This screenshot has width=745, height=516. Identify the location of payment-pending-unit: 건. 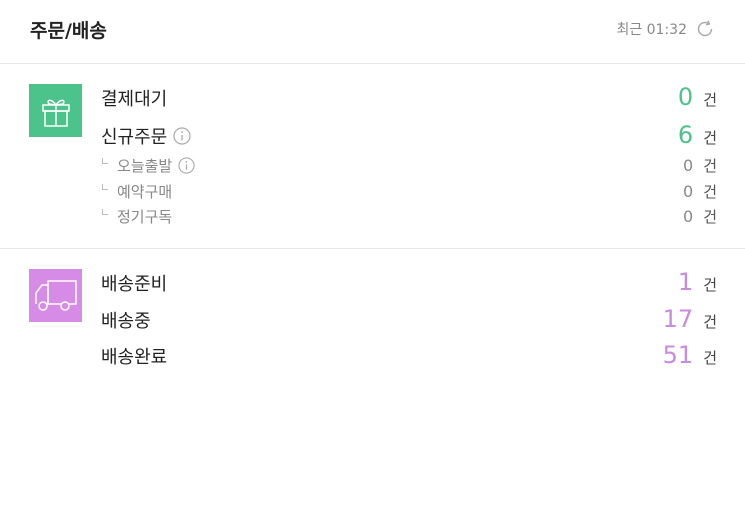
(710, 100).